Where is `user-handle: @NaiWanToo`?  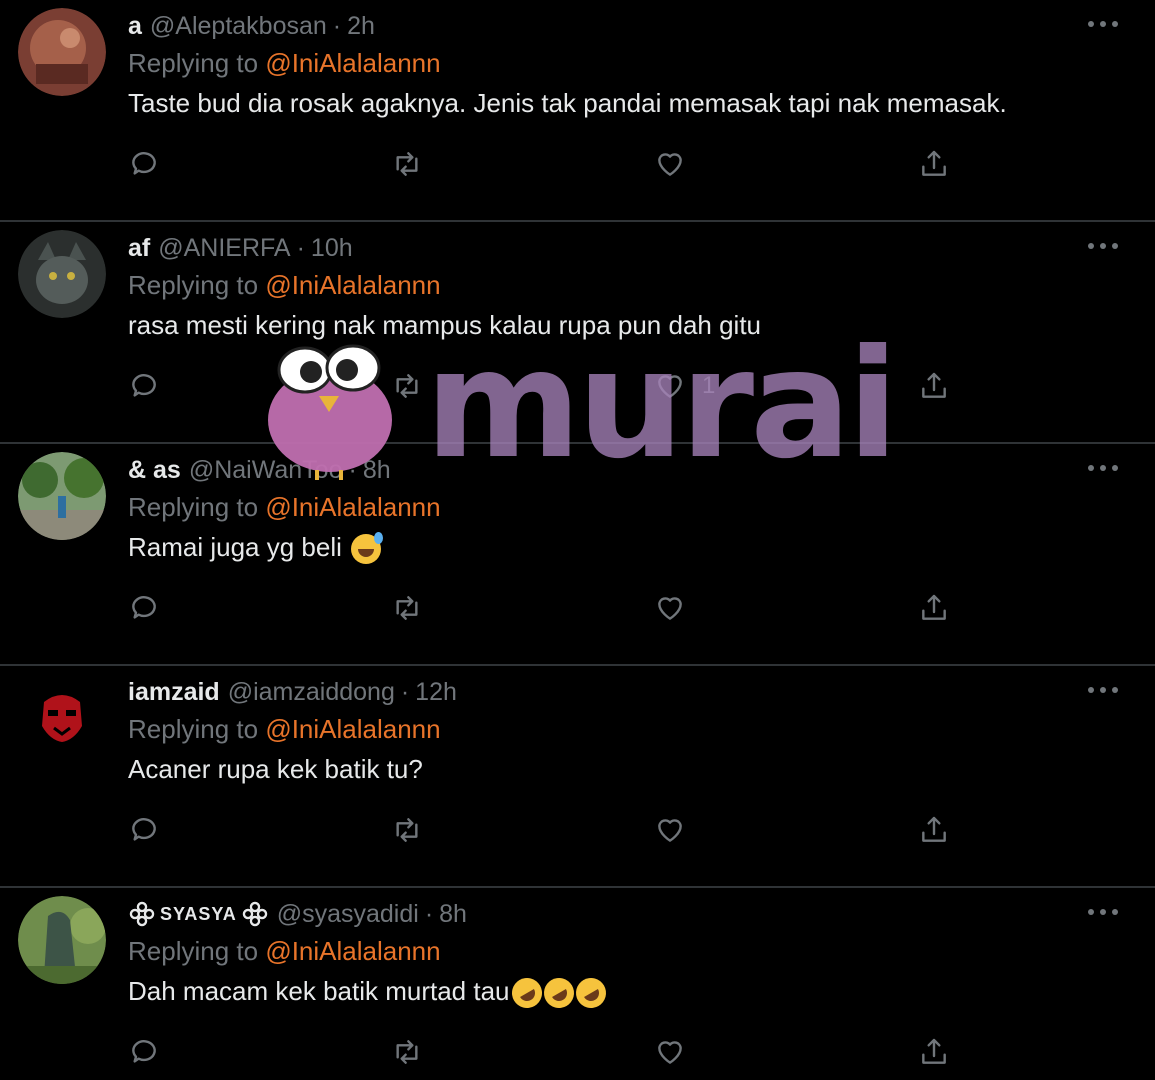 user-handle: @NaiWanToo is located at coordinates (266, 470).